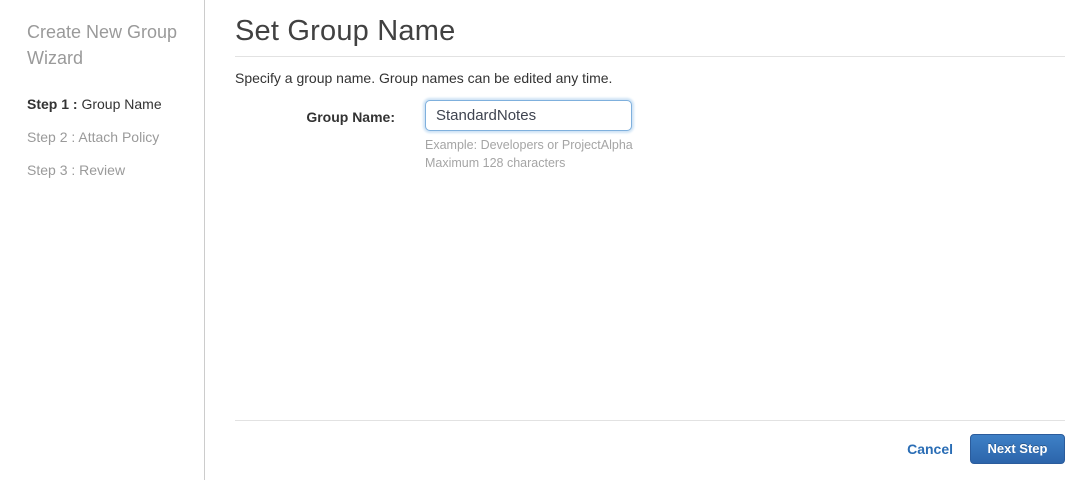  Describe the element at coordinates (350, 117) in the screenshot. I see `group-name-label: Group Name:` at that location.